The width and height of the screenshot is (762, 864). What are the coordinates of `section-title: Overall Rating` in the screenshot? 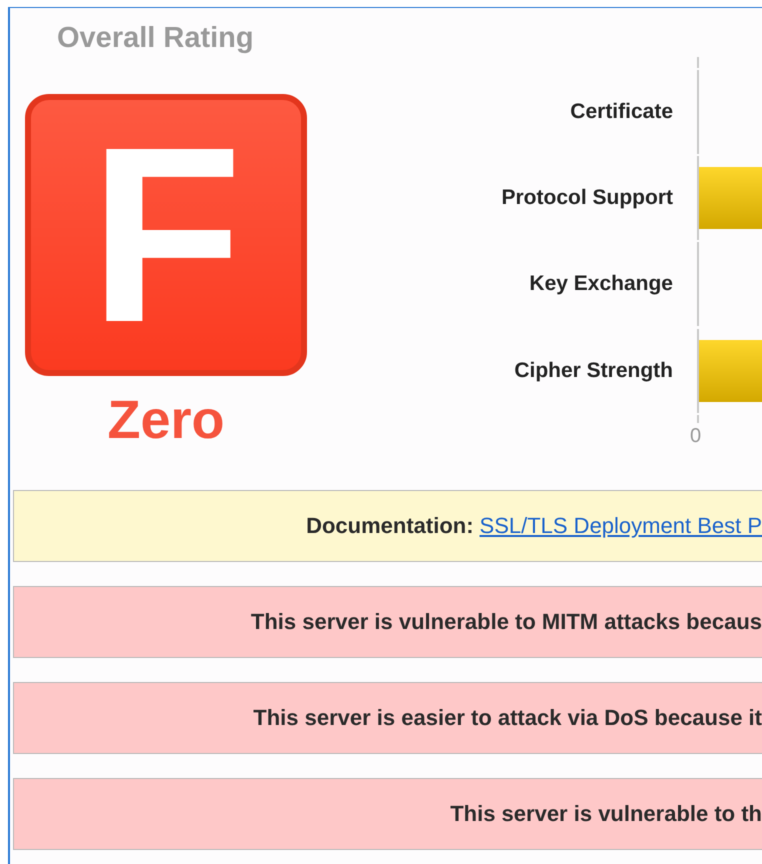 It's located at (156, 38).